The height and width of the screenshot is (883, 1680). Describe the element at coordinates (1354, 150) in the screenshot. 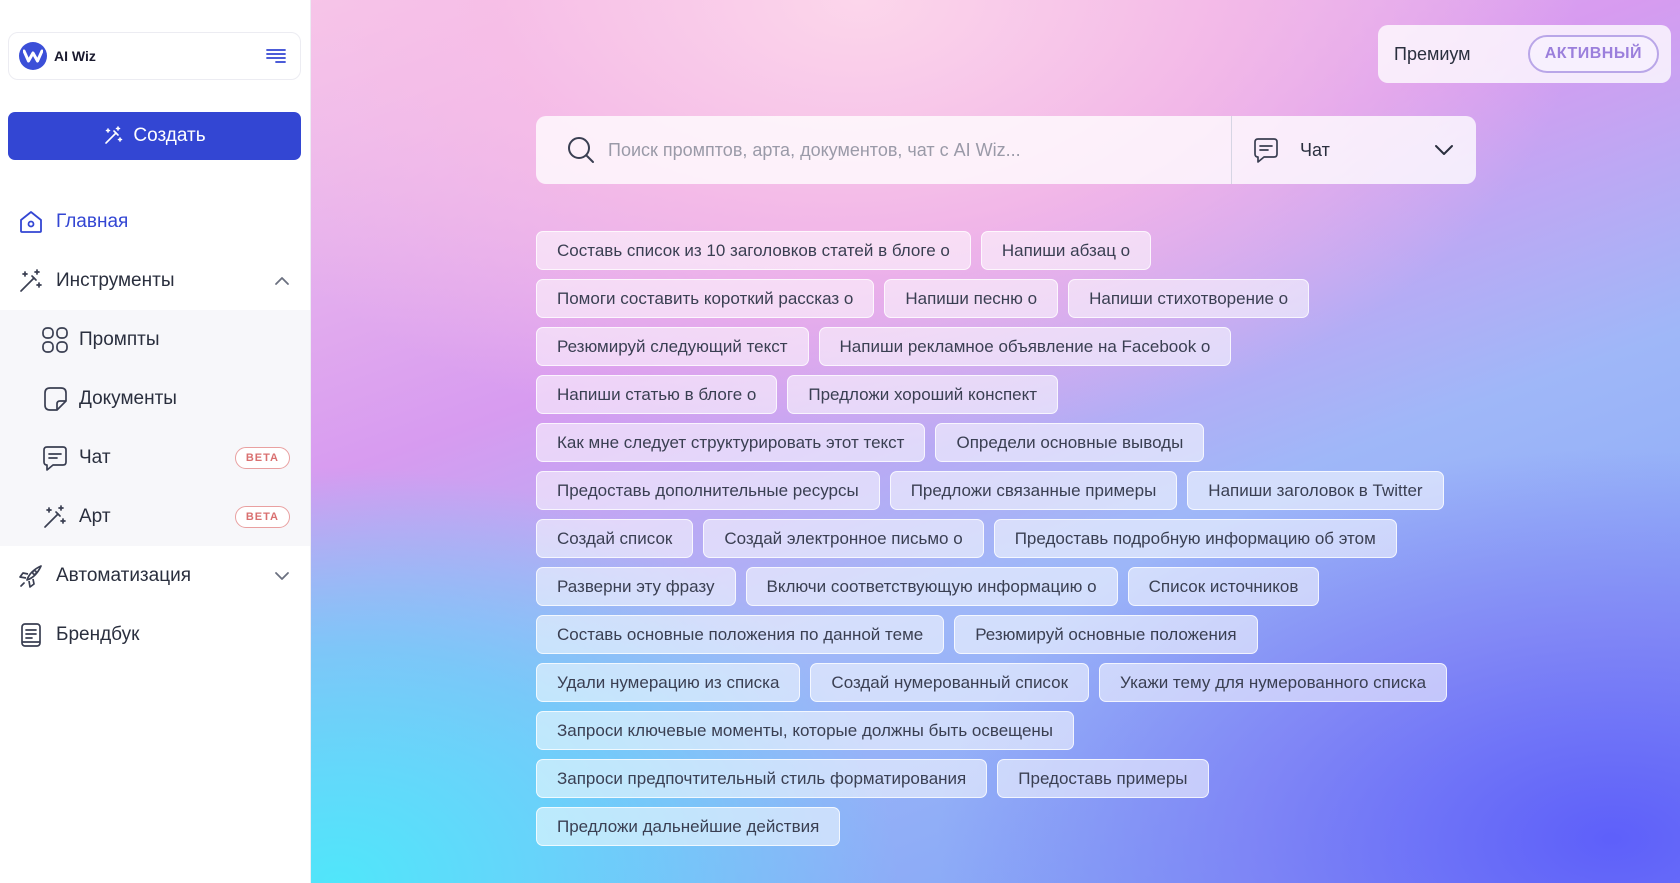

I see `search-mode-select: Чат` at that location.